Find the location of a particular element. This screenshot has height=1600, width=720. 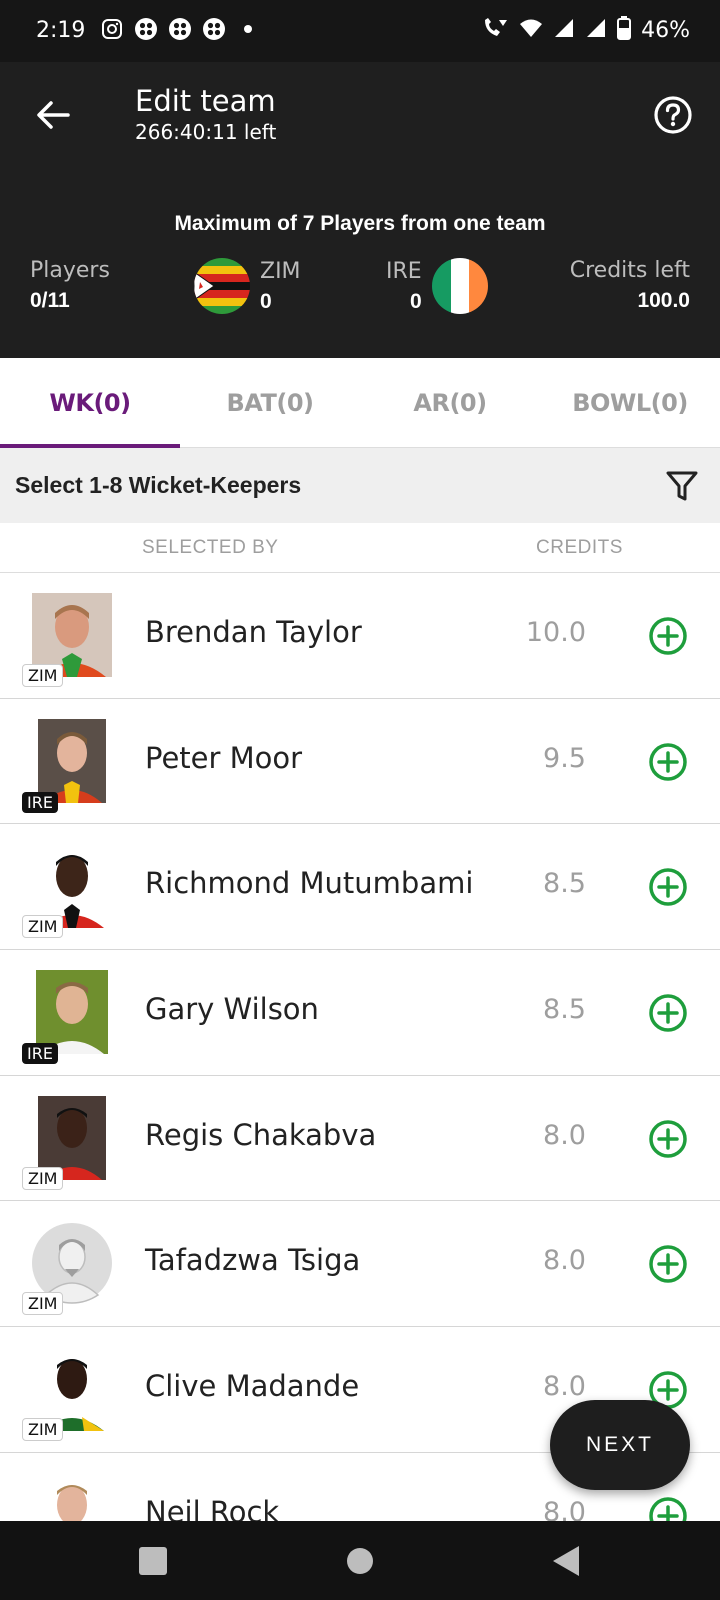

tab-wk: WK(0) is located at coordinates (90, 403).